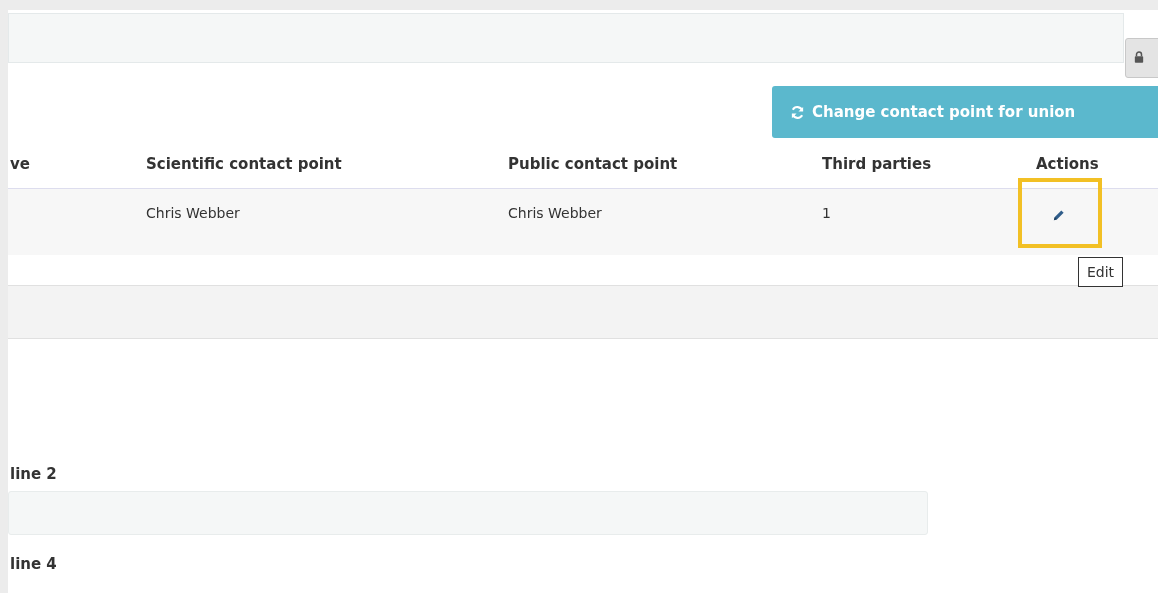 The width and height of the screenshot is (1158, 593). Describe the element at coordinates (965, 112) in the screenshot. I see `change-contact-button: Change contact point for union` at that location.